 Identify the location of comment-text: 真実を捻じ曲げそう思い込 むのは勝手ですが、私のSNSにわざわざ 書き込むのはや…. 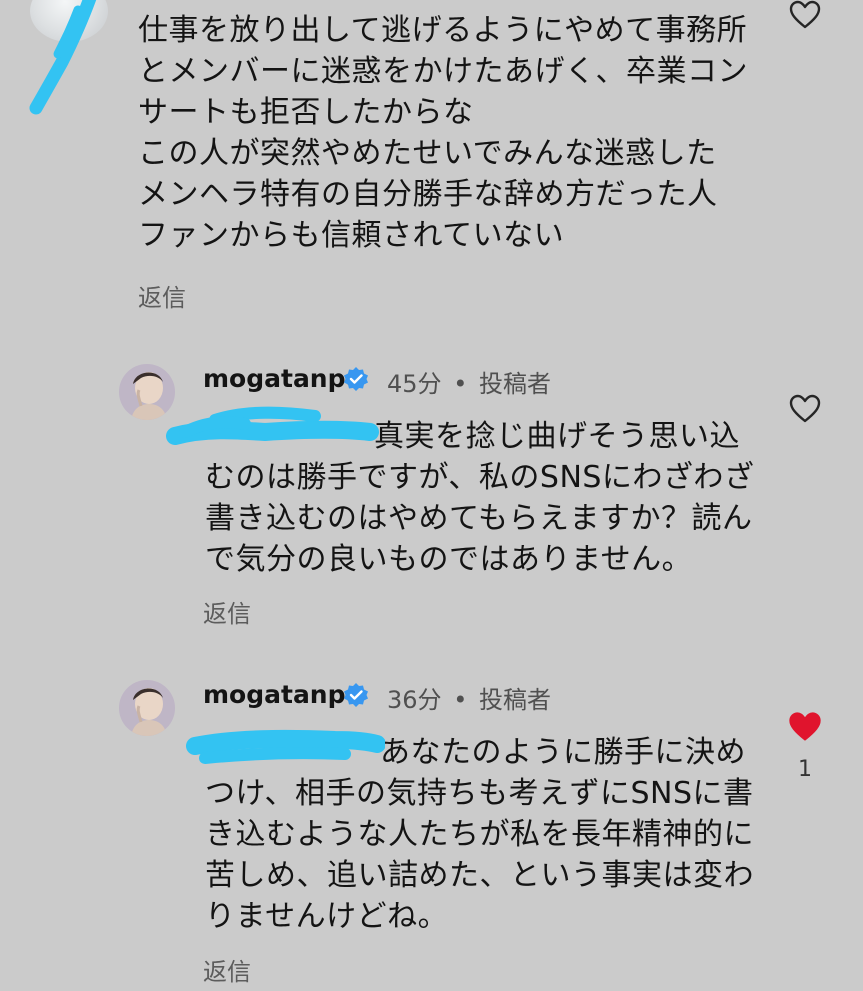
(480, 498).